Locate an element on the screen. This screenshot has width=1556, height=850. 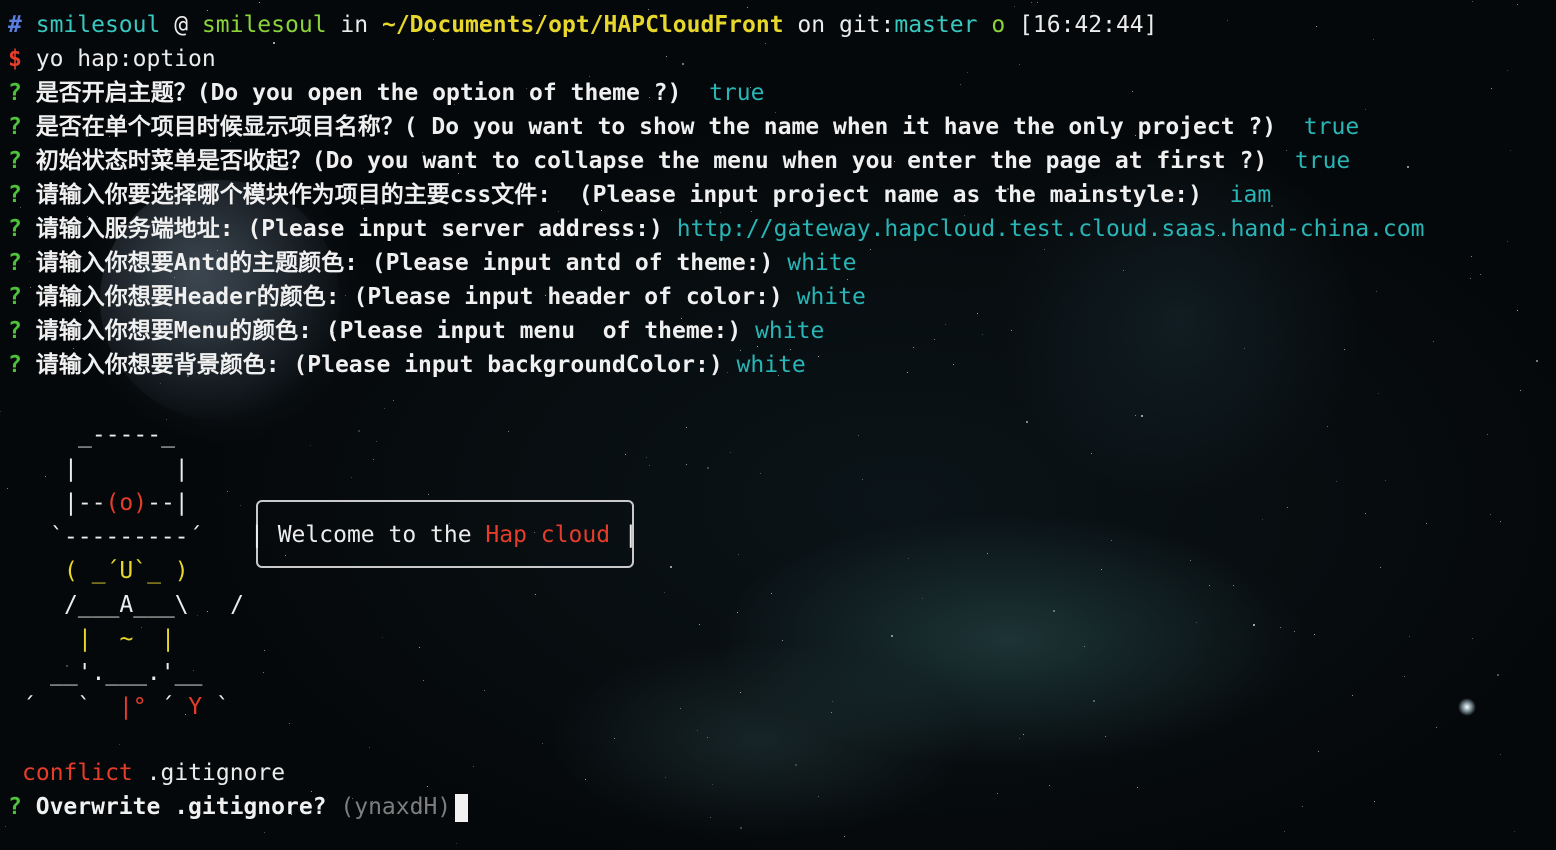
prompt-user: smilesoul is located at coordinates (98, 25).